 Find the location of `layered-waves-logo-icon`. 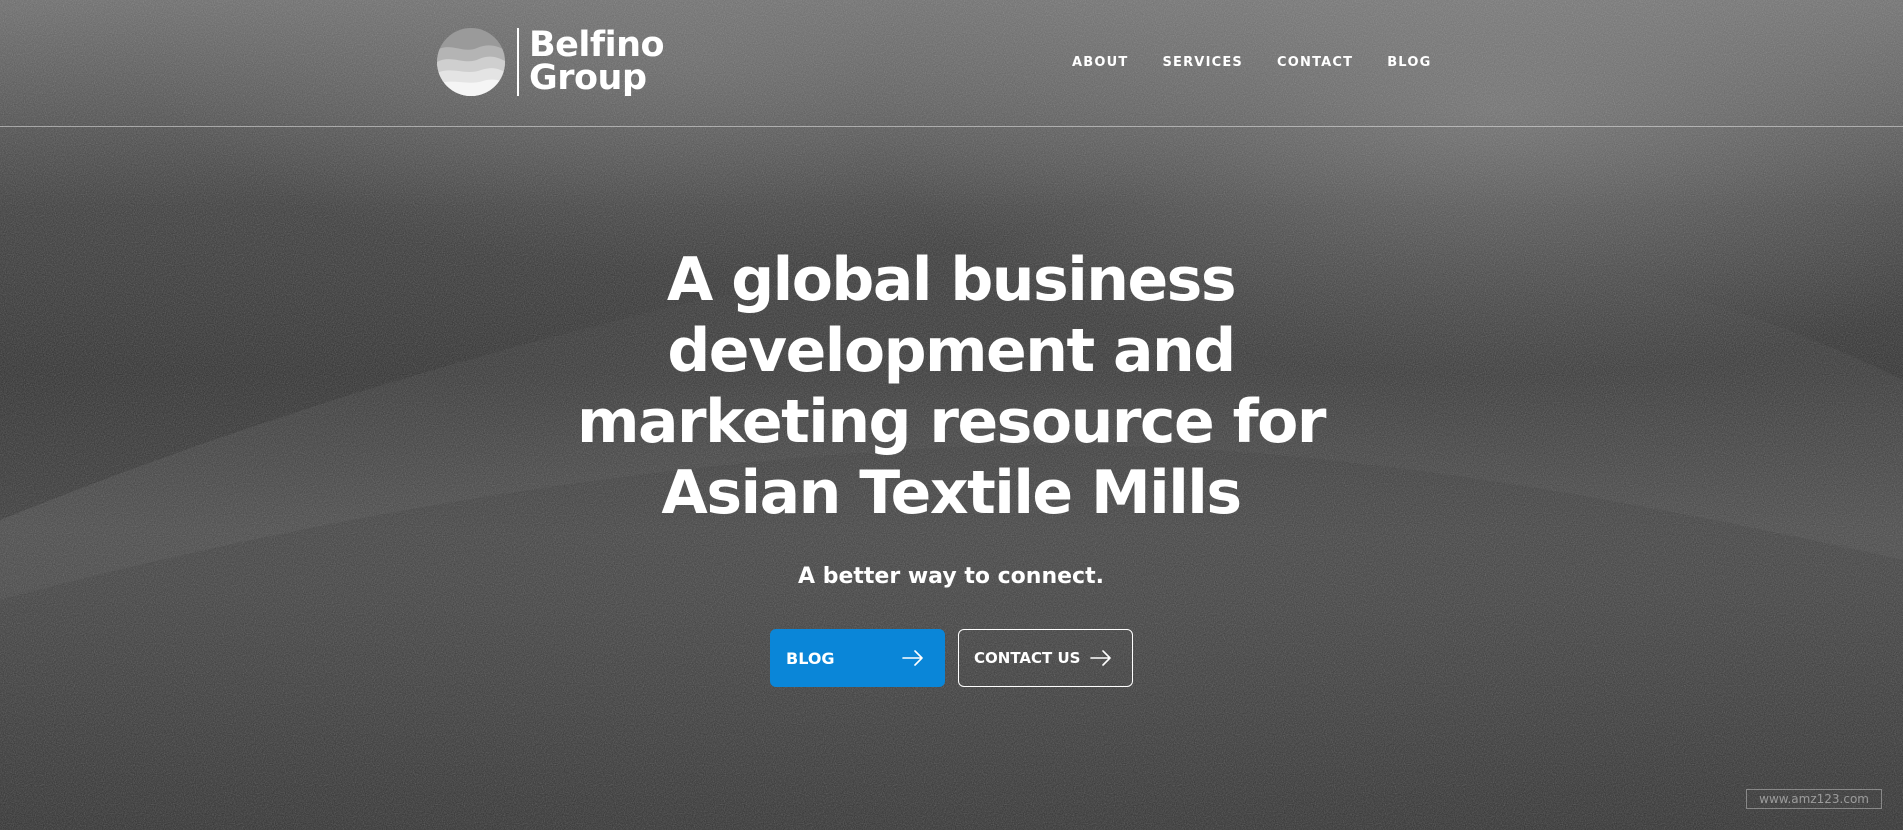

layered-waves-logo-icon is located at coordinates (471, 62).